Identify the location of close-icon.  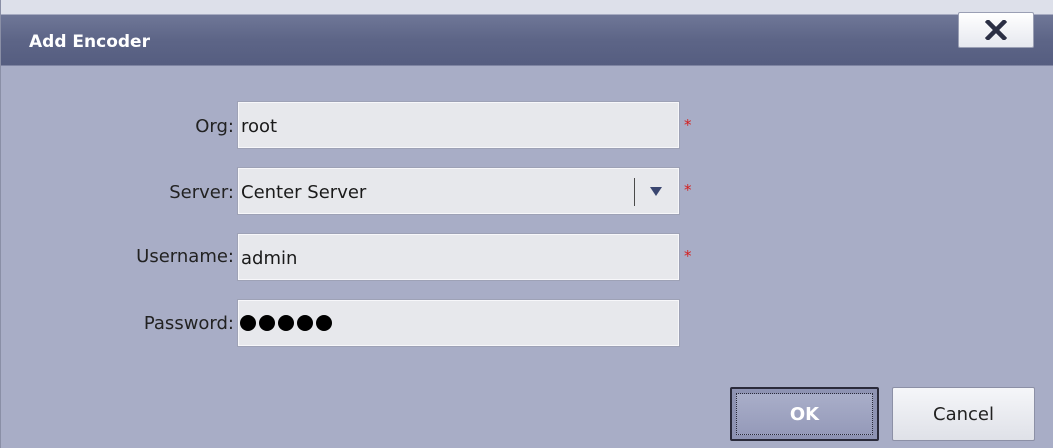
(996, 30).